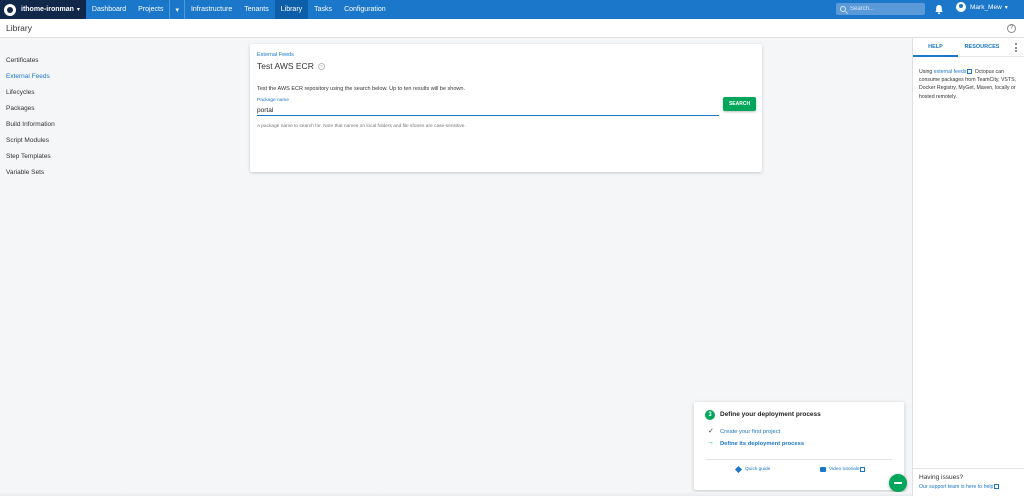 This screenshot has height=496, width=1024. I want to click on support-link: Our support team is here to help, so click(959, 487).